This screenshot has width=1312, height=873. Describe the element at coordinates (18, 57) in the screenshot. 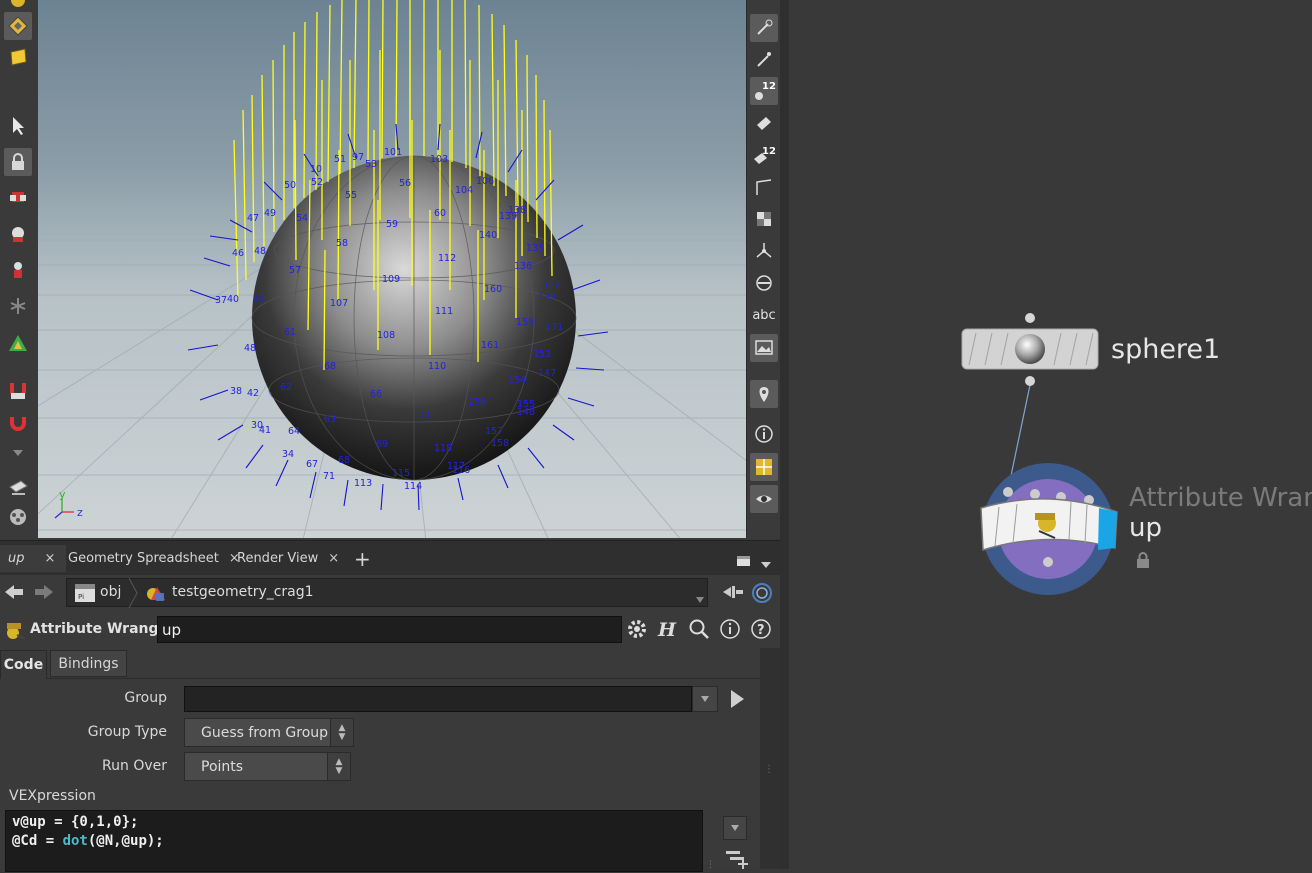

I see `select-primitives-icon` at that location.